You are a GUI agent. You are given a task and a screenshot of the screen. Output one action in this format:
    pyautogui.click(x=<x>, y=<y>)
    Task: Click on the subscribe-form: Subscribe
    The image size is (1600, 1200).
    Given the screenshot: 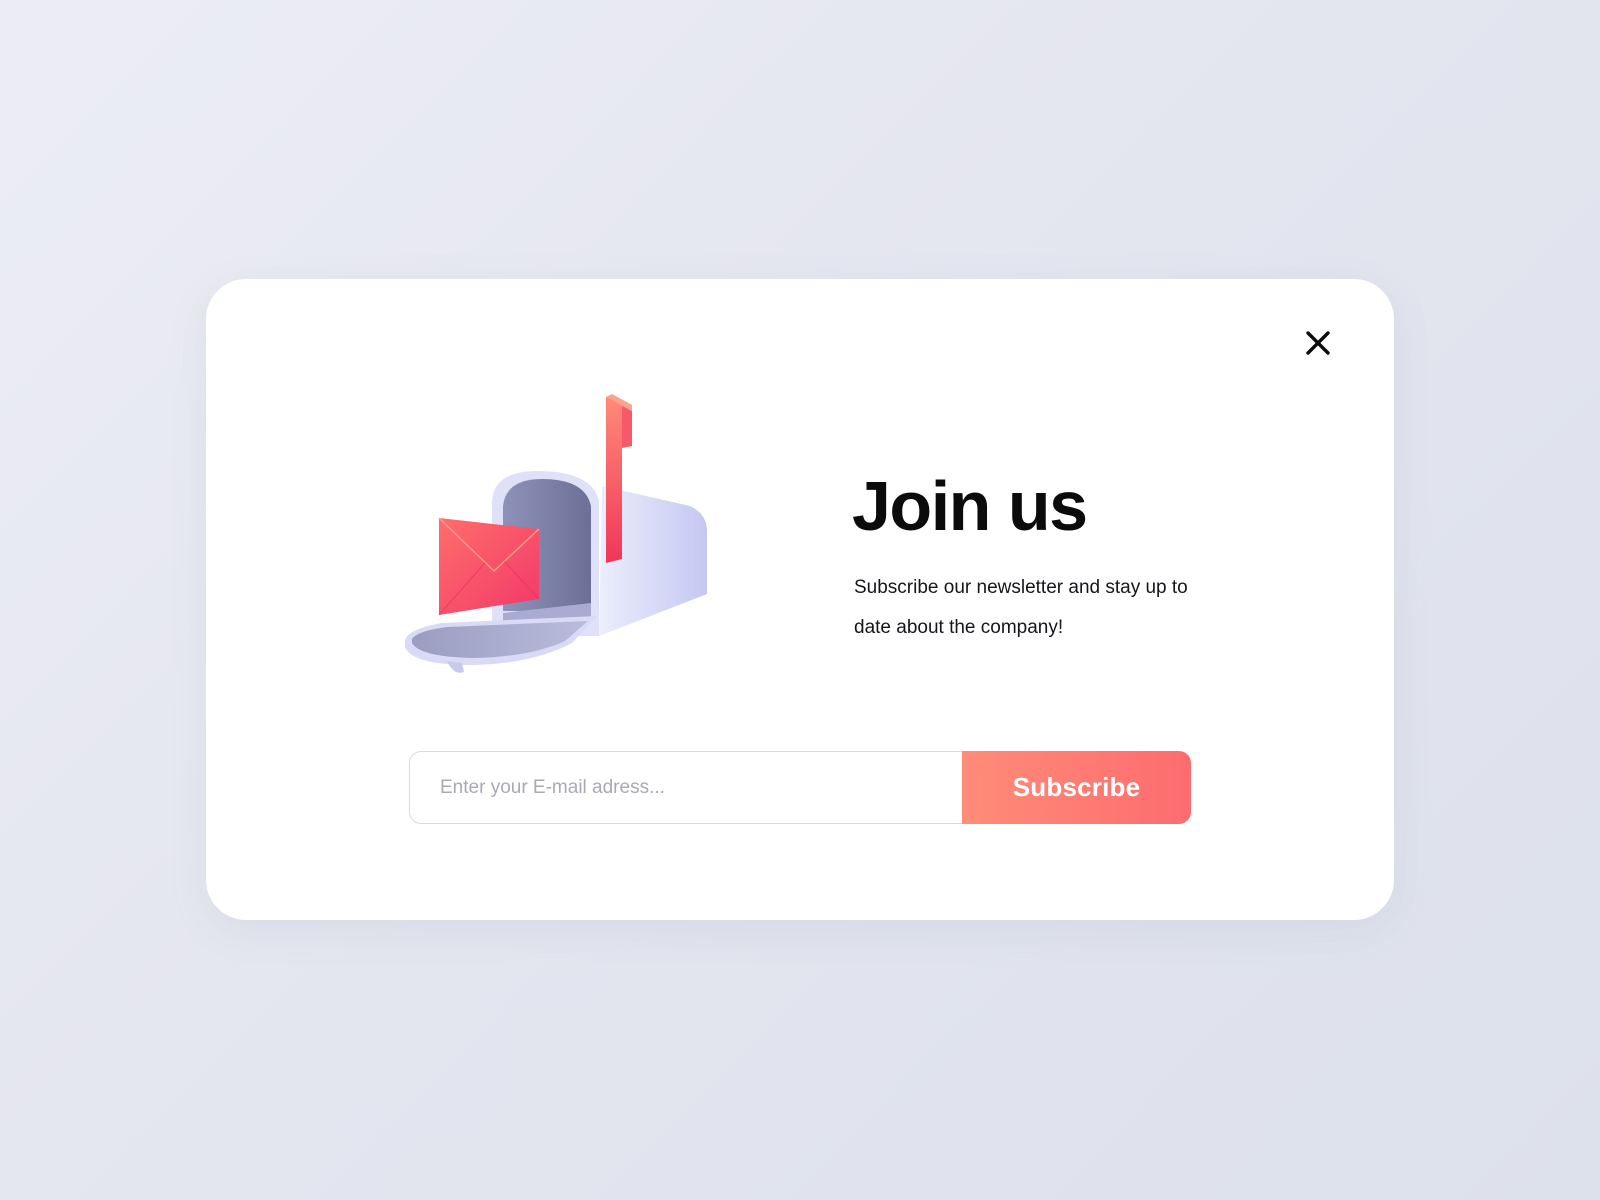 What is the action you would take?
    pyautogui.click(x=800, y=787)
    